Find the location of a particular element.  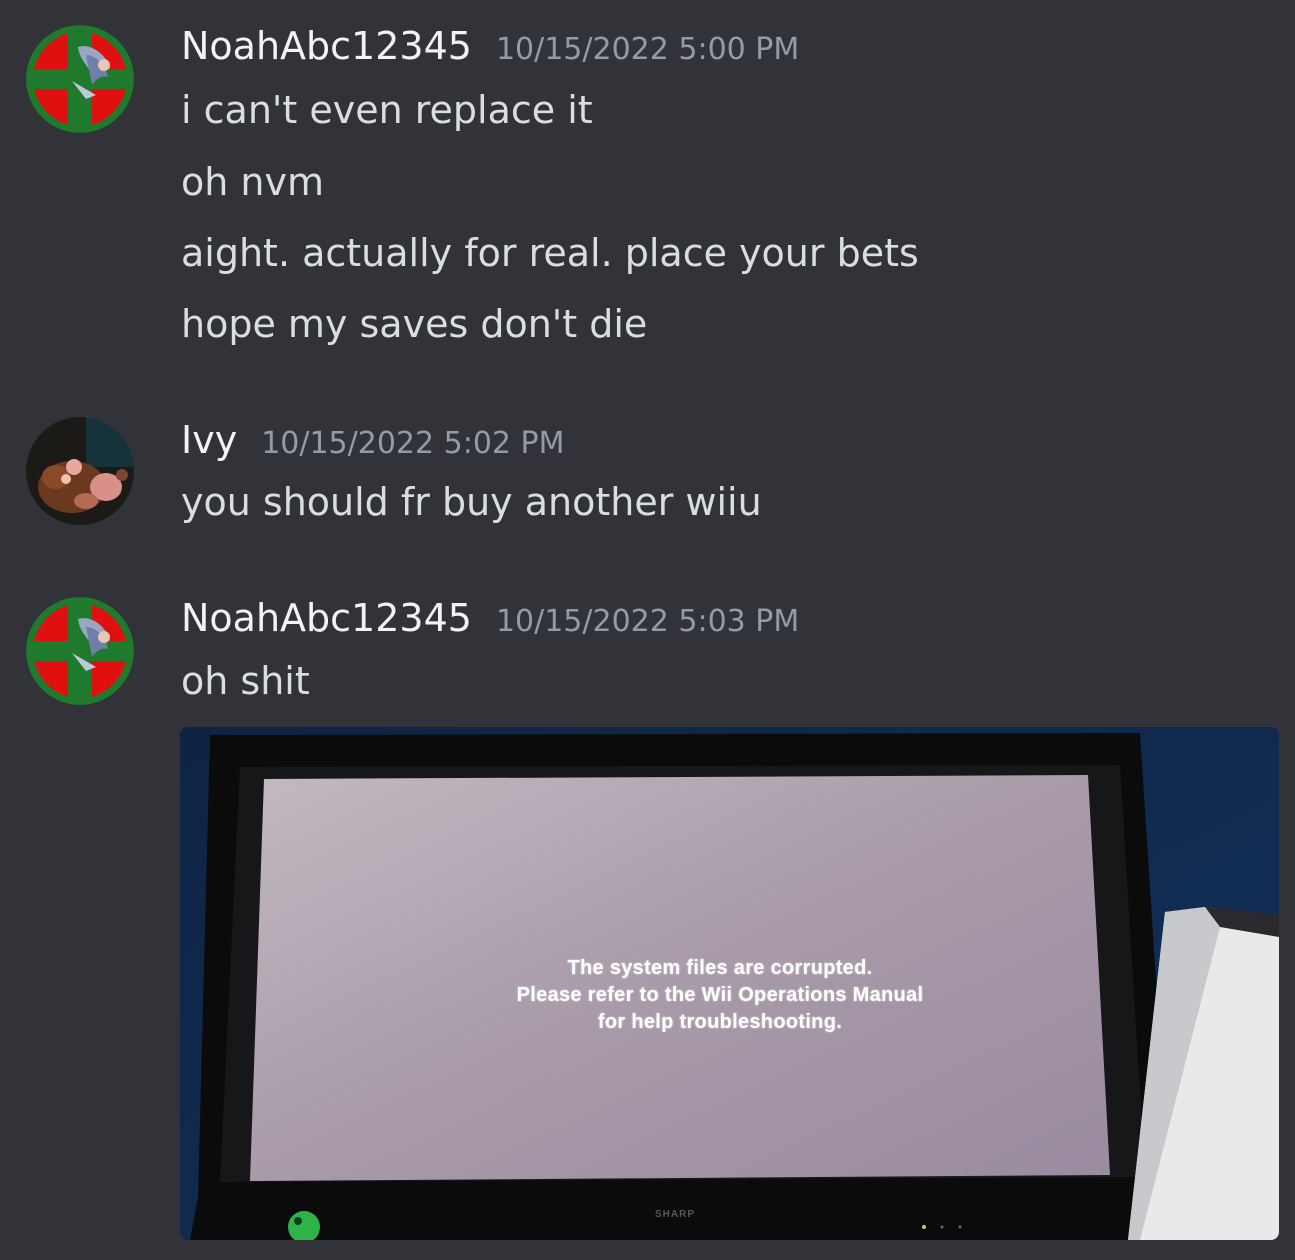

message-text: you should fr buy another wiiu is located at coordinates (471, 502).